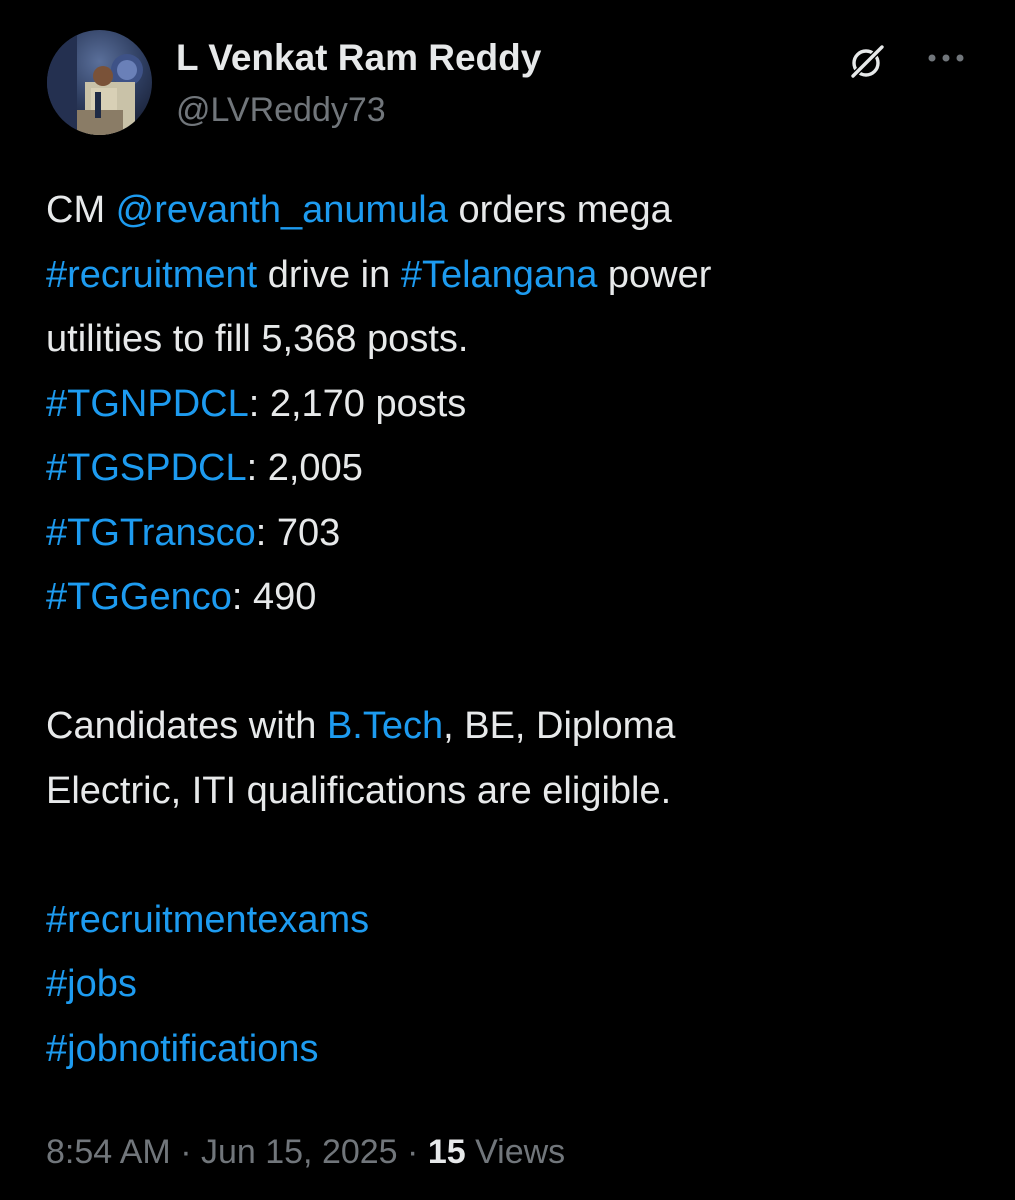  I want to click on hashtag-link: #TGGenco, so click(139, 597).